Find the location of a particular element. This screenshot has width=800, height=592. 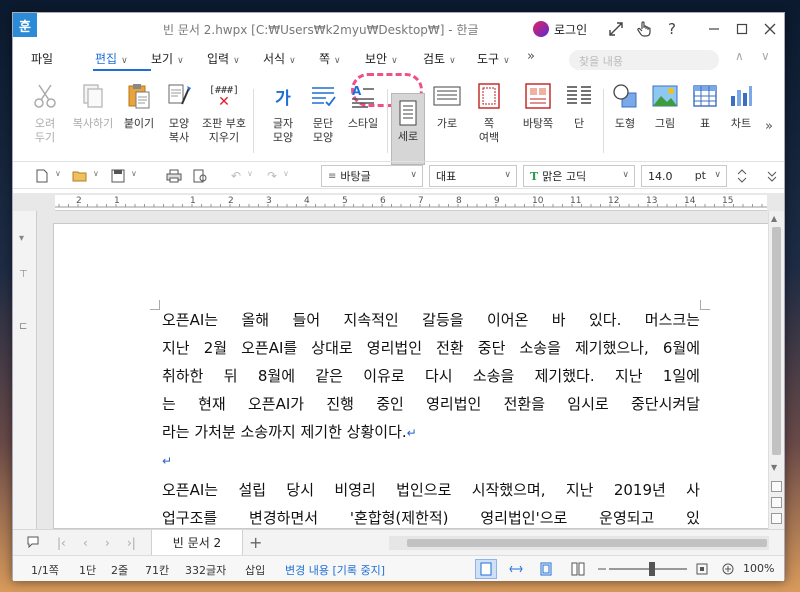

hand-pointer-icon is located at coordinates (644, 29).